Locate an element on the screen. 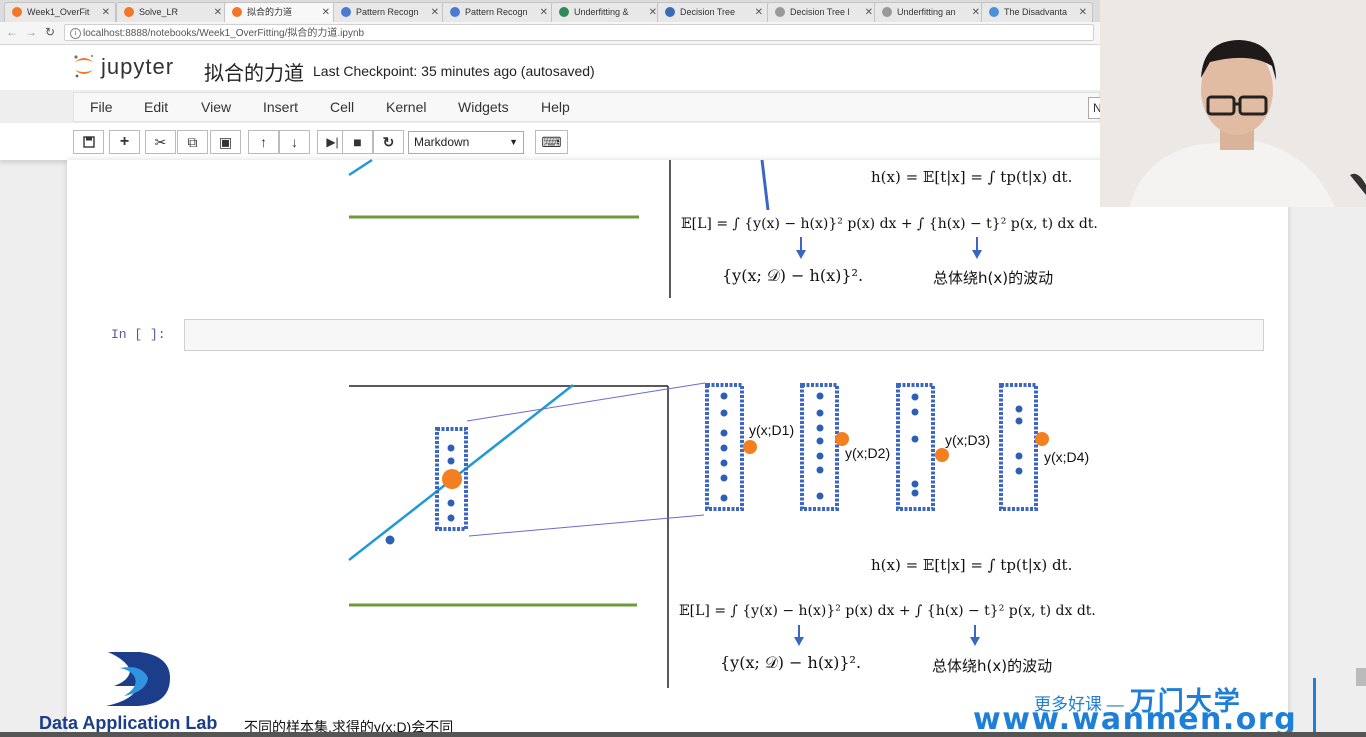  paste-icon: ▣ is located at coordinates (225, 142).